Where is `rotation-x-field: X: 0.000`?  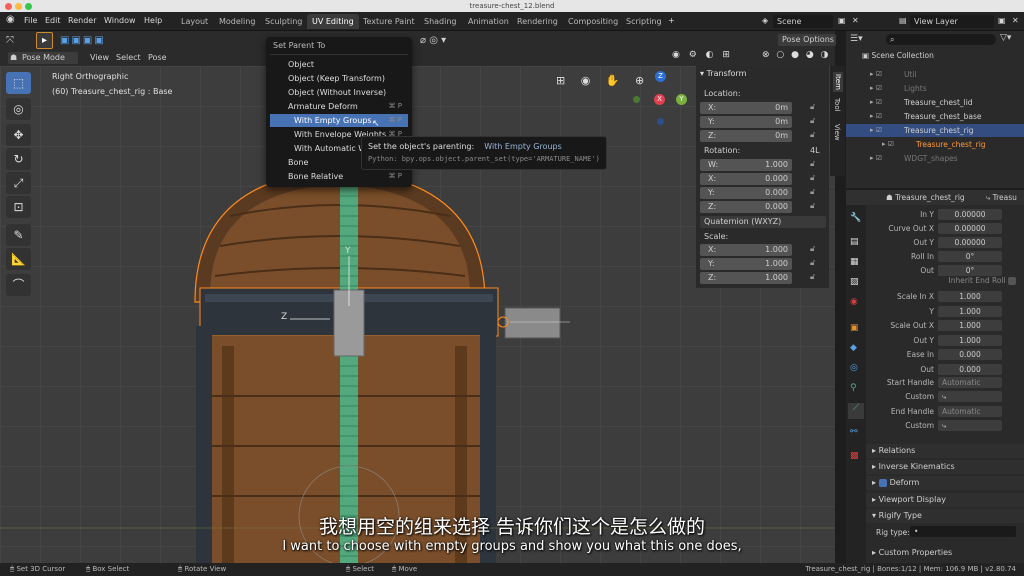 rotation-x-field: X: 0.000 is located at coordinates (746, 179).